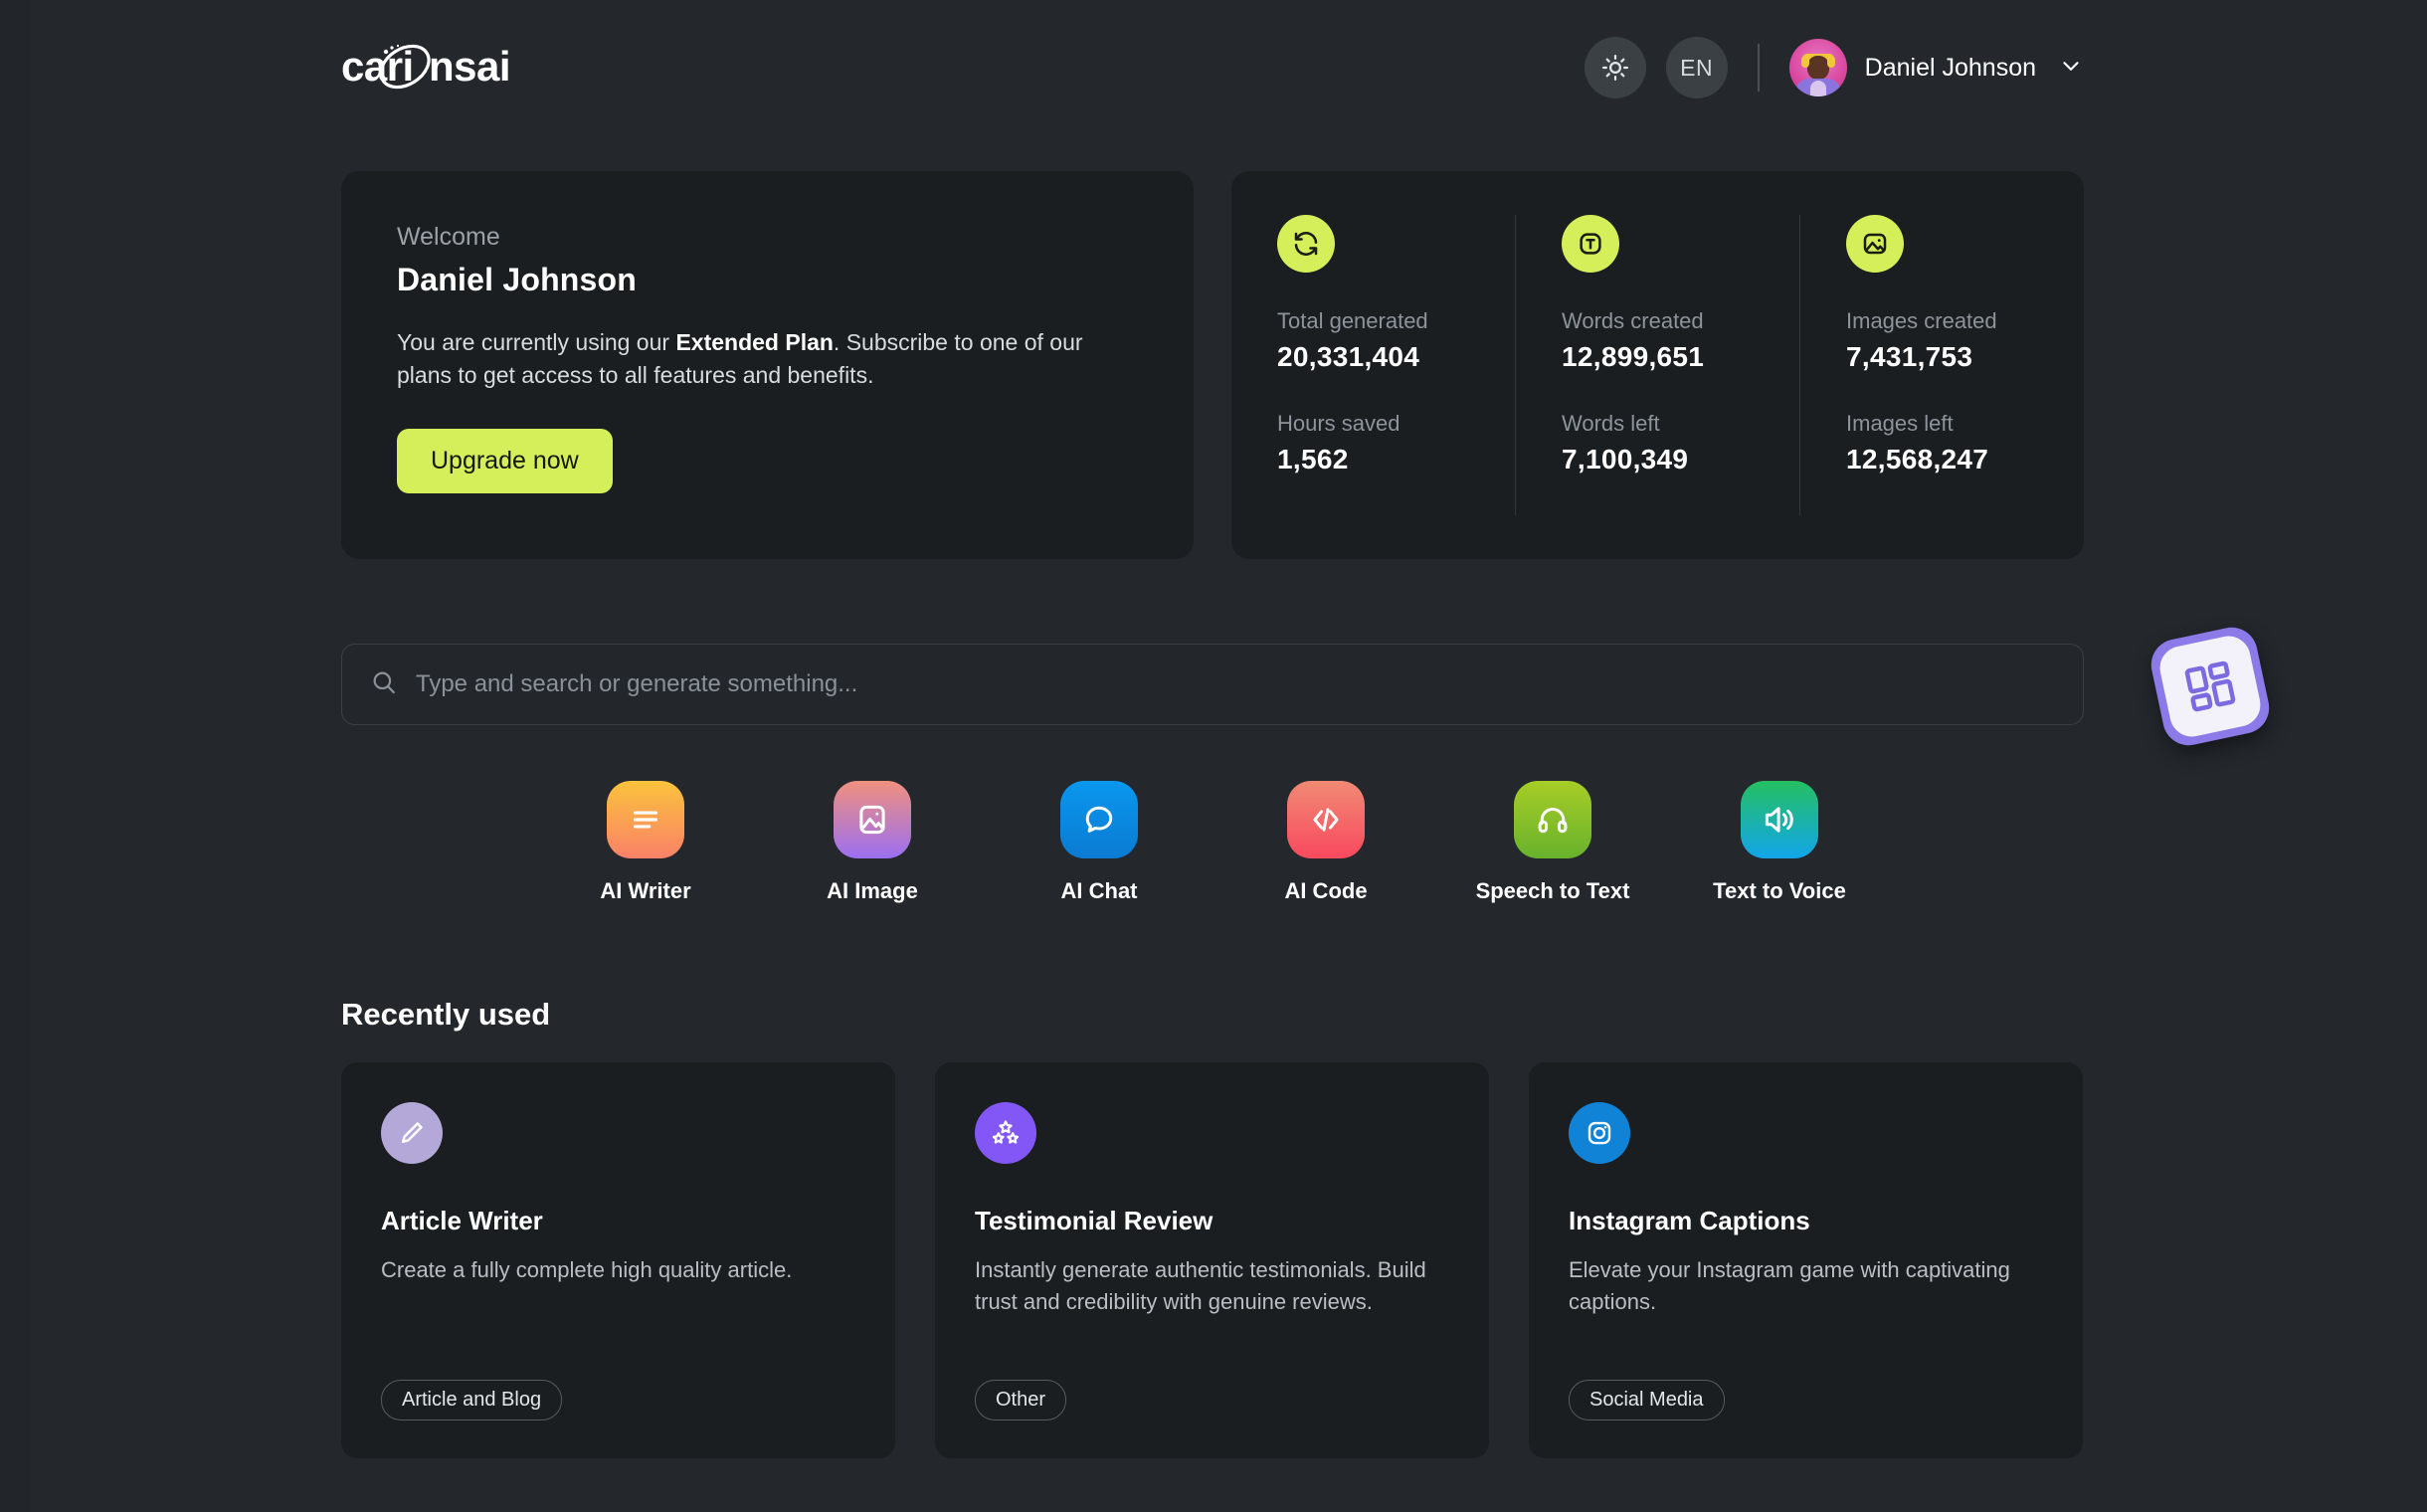  Describe the element at coordinates (1633, 320) in the screenshot. I see `stat-label: Words created` at that location.